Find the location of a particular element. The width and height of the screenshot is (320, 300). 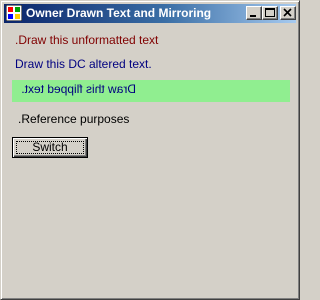

flipped-text-label: Draw this flipped text. is located at coordinates (78, 89).